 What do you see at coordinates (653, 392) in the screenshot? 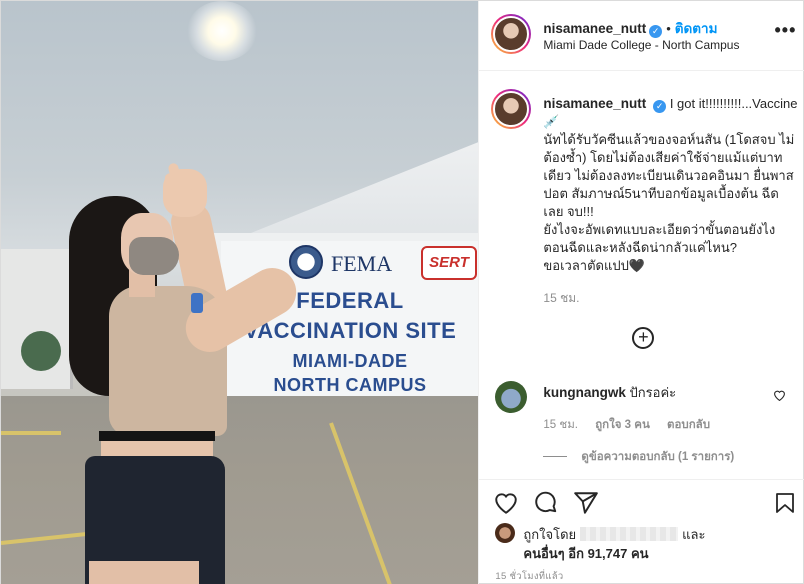
I see `comment-body: ปักรอค่ะ` at bounding box center [653, 392].